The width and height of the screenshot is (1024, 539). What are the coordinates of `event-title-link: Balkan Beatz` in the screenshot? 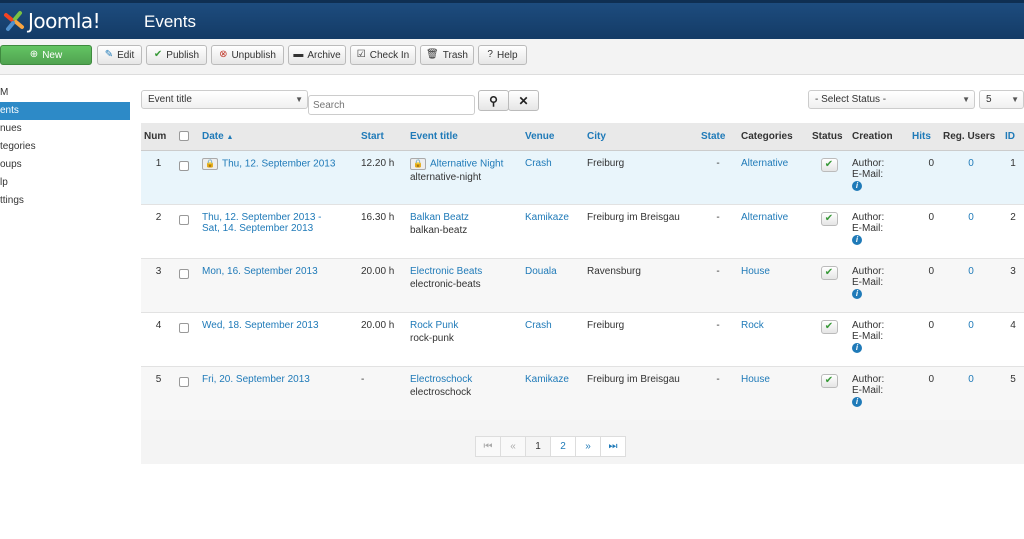 It's located at (439, 217).